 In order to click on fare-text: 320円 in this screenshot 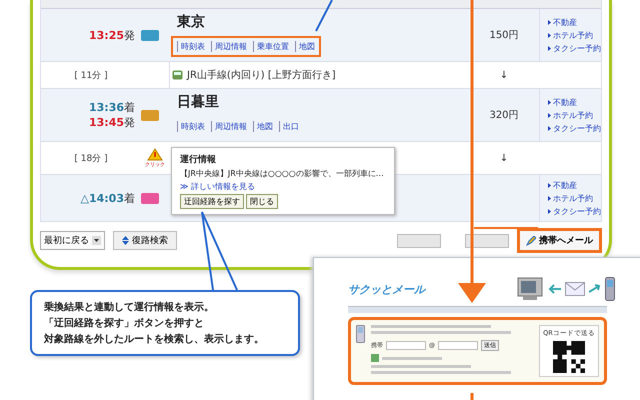, I will do `click(504, 115)`.